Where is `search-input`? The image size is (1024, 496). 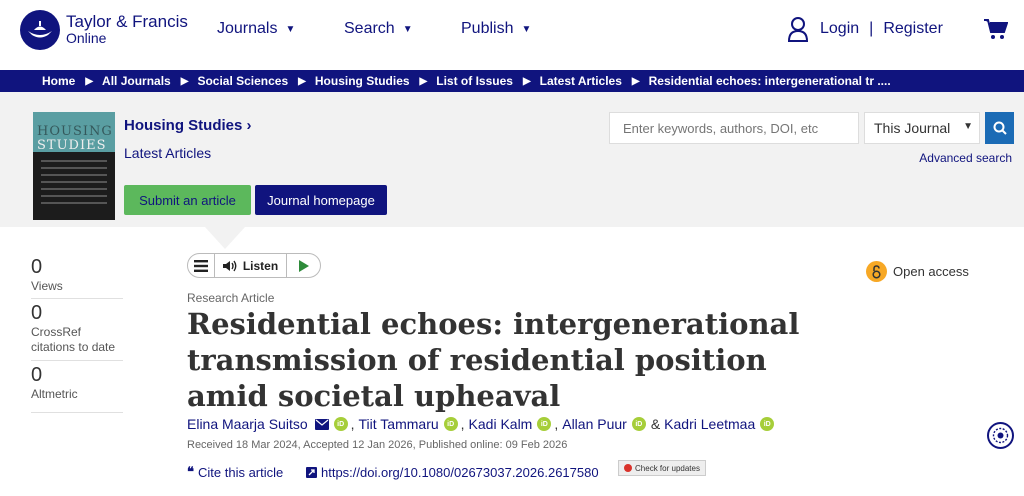
search-input is located at coordinates (734, 128).